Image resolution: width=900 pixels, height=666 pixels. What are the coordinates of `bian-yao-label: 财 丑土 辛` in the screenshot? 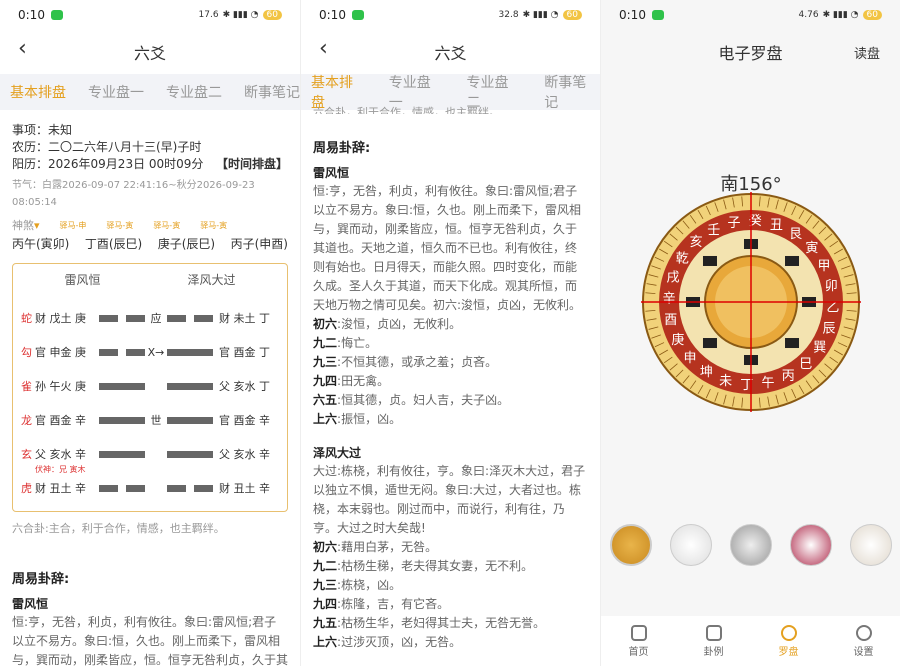 It's located at (244, 488).